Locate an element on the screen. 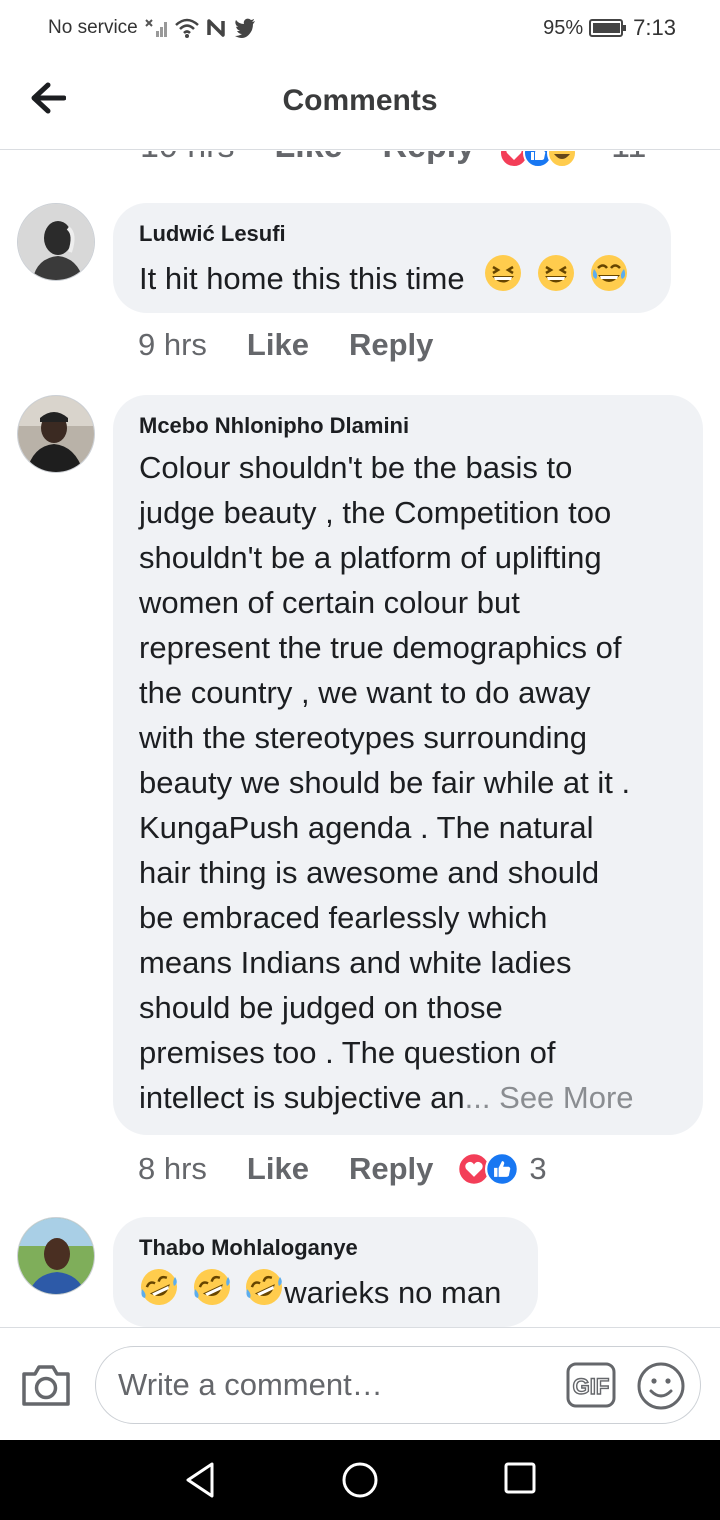 The height and width of the screenshot is (1520, 720). battery-icon is located at coordinates (608, 28).